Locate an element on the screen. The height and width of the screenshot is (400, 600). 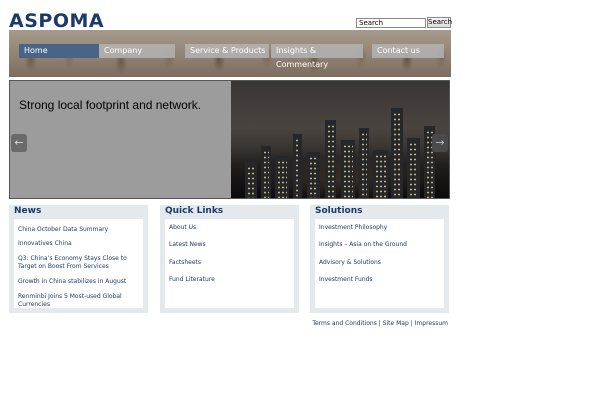
solution-item: Advisory & Solutions is located at coordinates (380, 263).